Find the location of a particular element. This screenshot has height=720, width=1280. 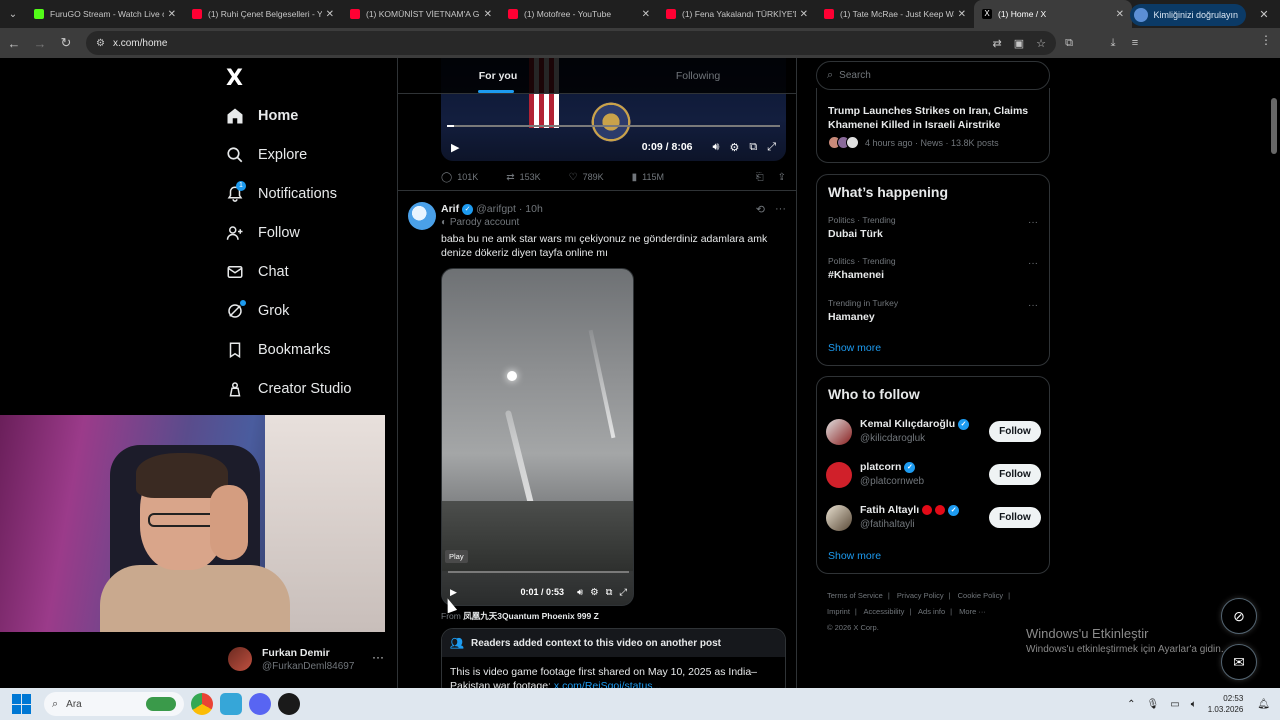

views-button: ▮ 115M is located at coordinates (648, 177).